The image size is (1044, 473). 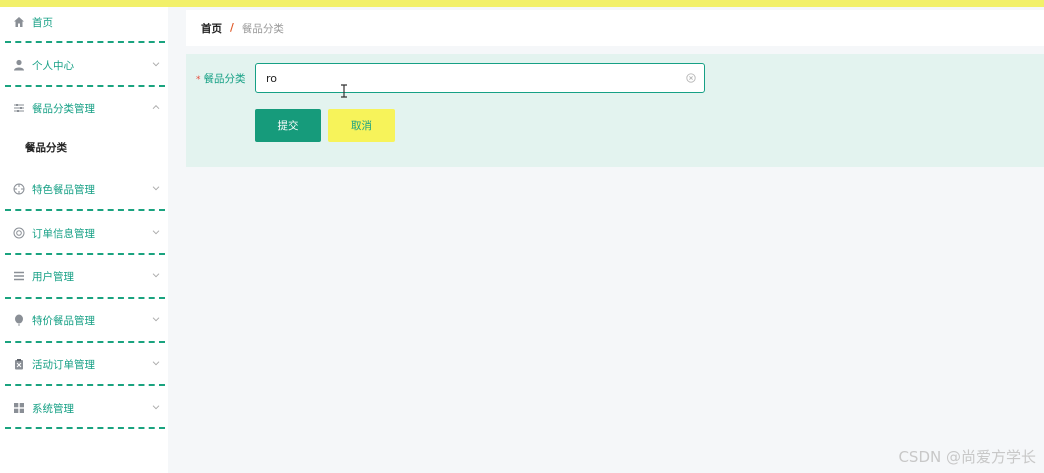 What do you see at coordinates (691, 78) in the screenshot?
I see `clear-icon` at bounding box center [691, 78].